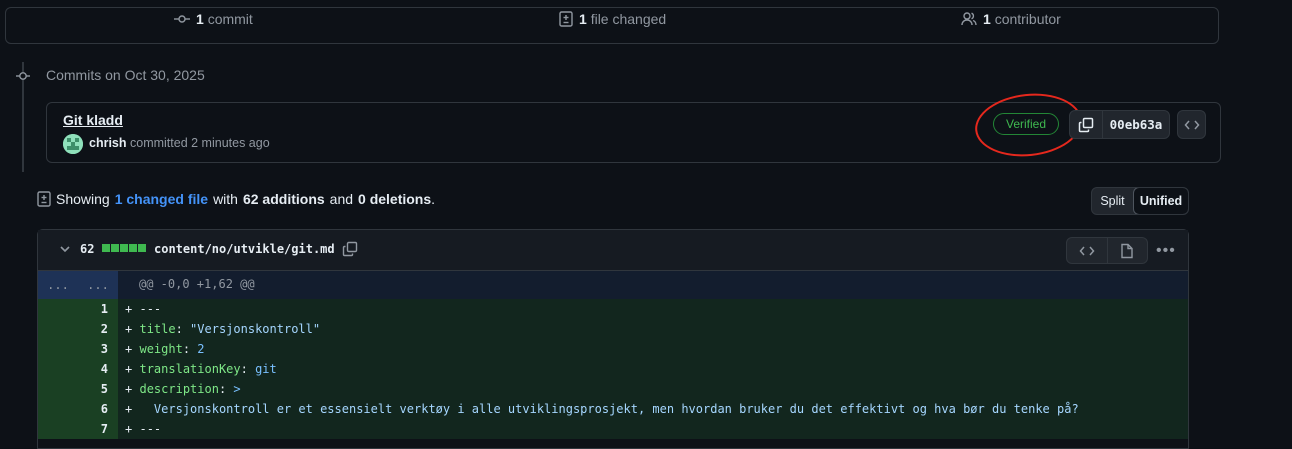  I want to click on browse-code-button, so click(1191, 124).